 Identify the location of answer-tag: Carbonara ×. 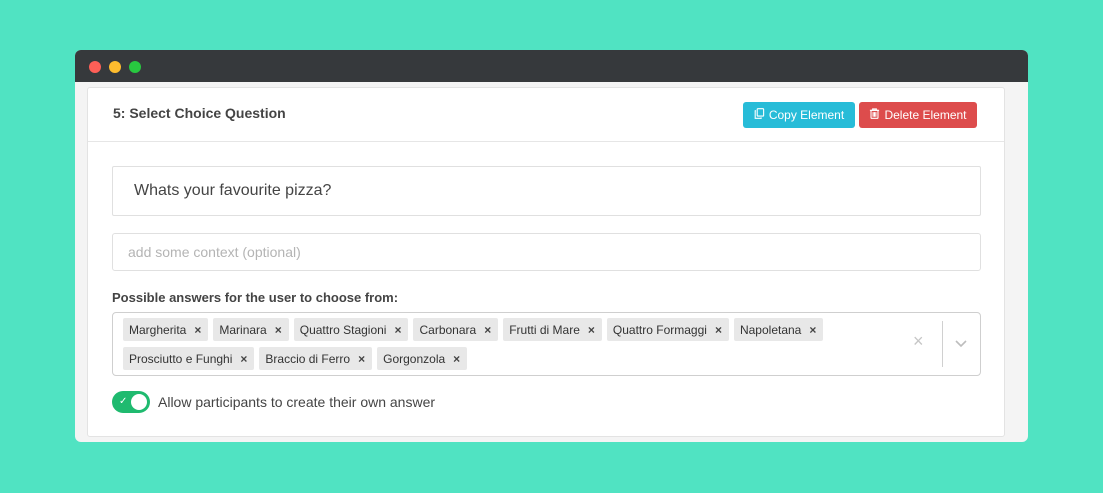
(456, 329).